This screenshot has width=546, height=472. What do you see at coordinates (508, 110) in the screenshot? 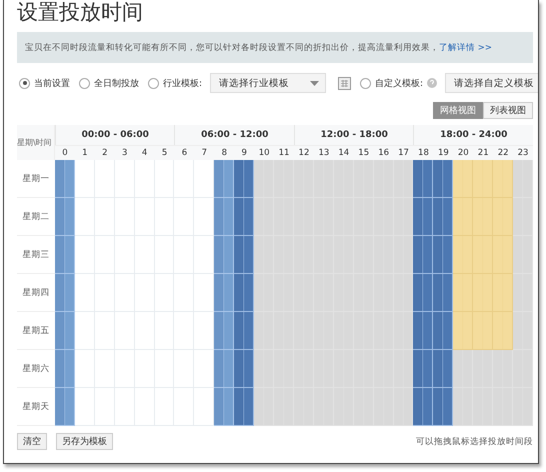
I see `view-tab: 列表视图` at bounding box center [508, 110].